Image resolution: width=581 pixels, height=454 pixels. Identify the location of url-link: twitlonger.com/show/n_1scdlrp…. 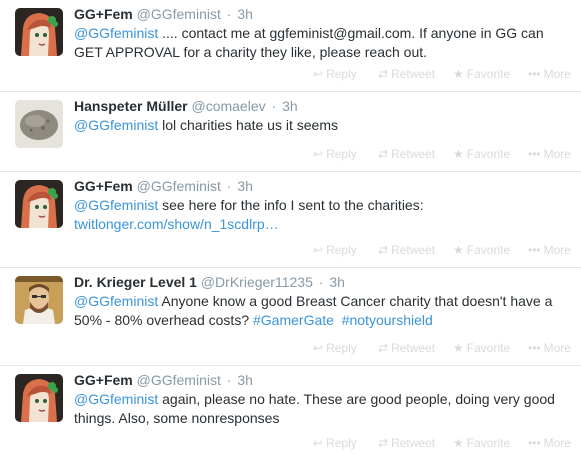
(176, 224).